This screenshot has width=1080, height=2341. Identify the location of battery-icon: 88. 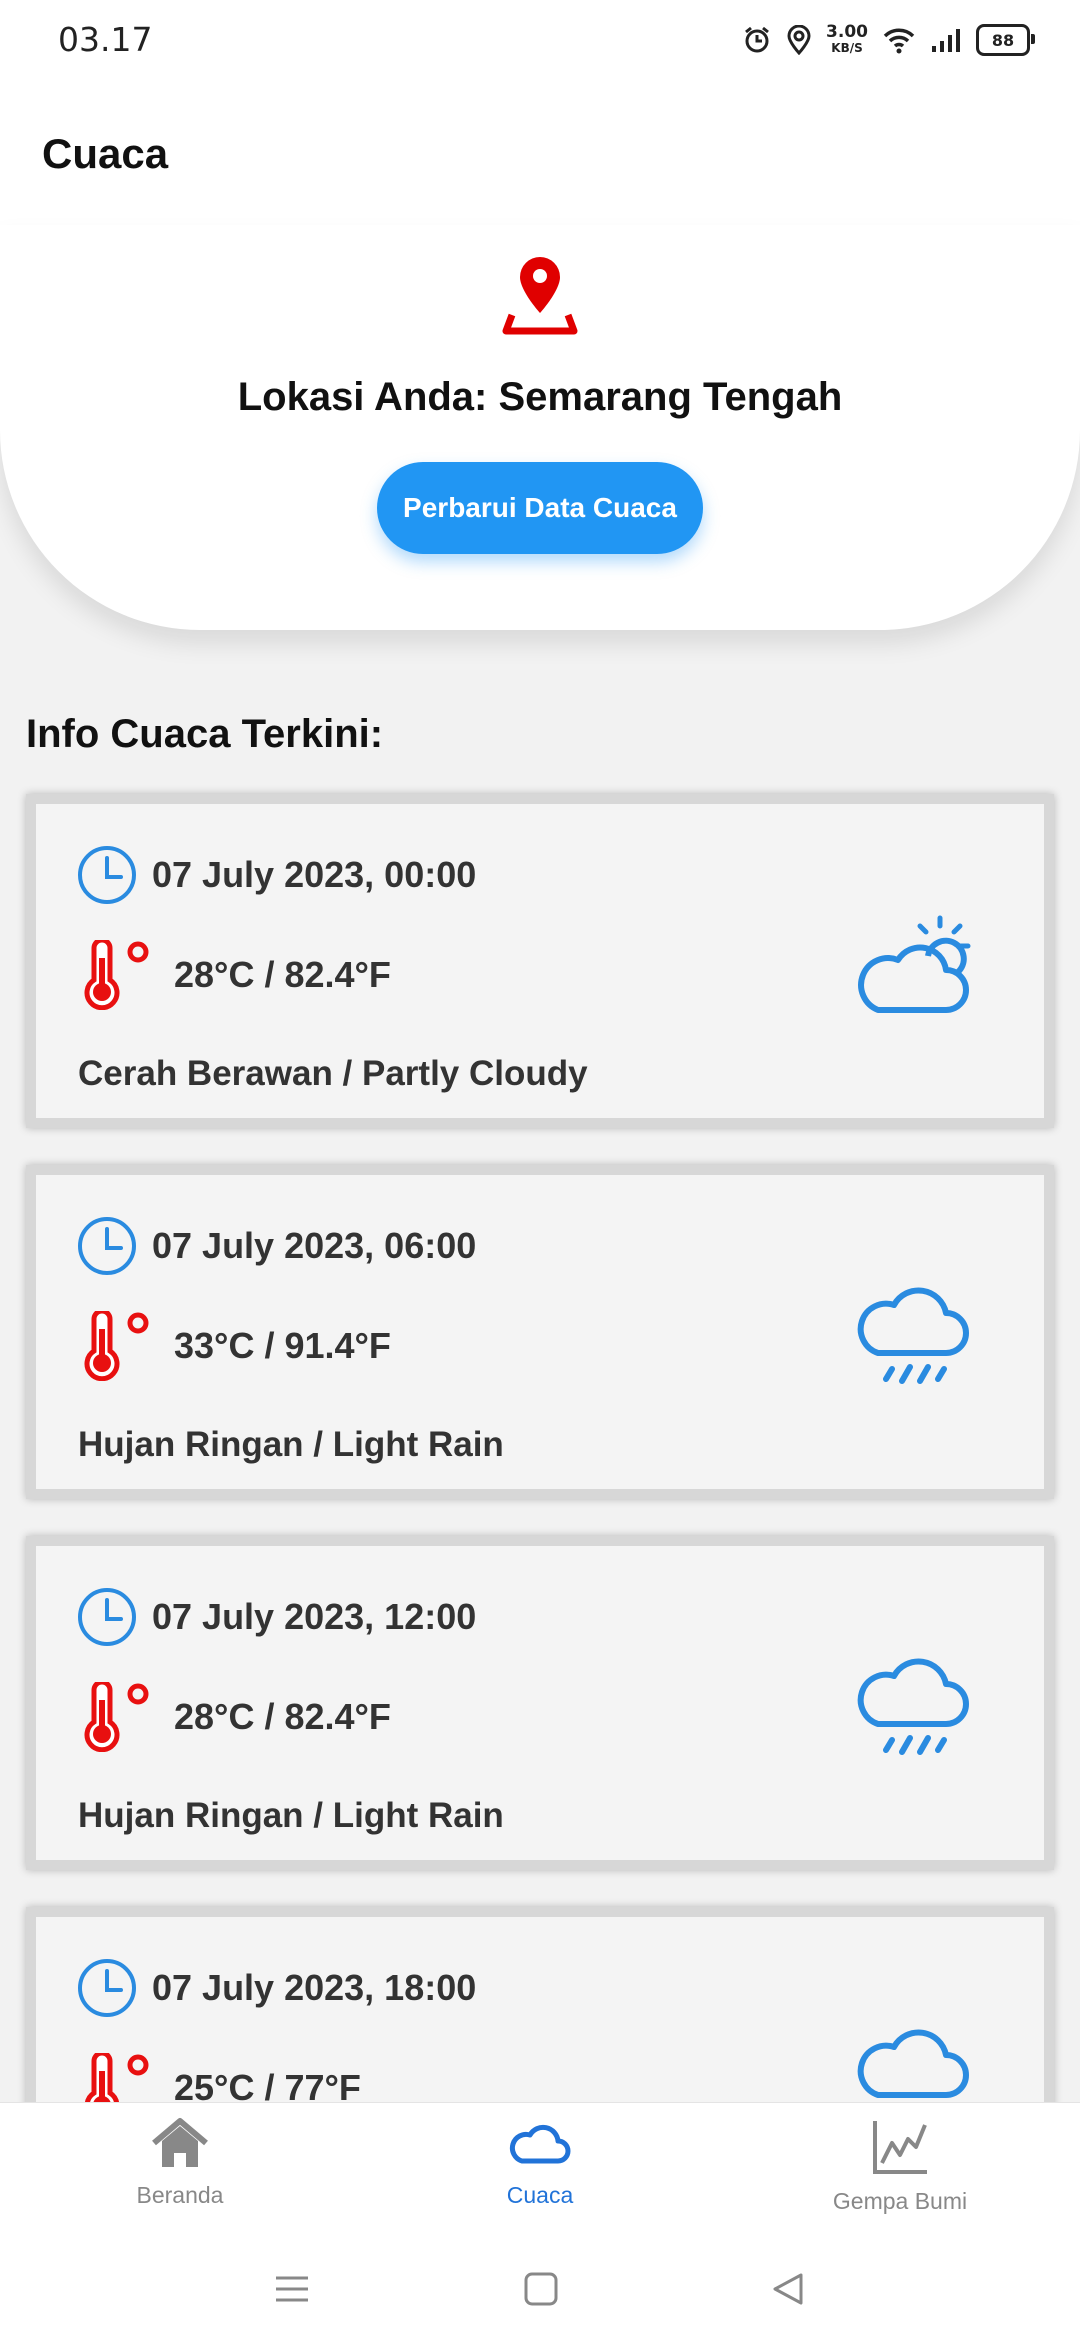
(1005, 40).